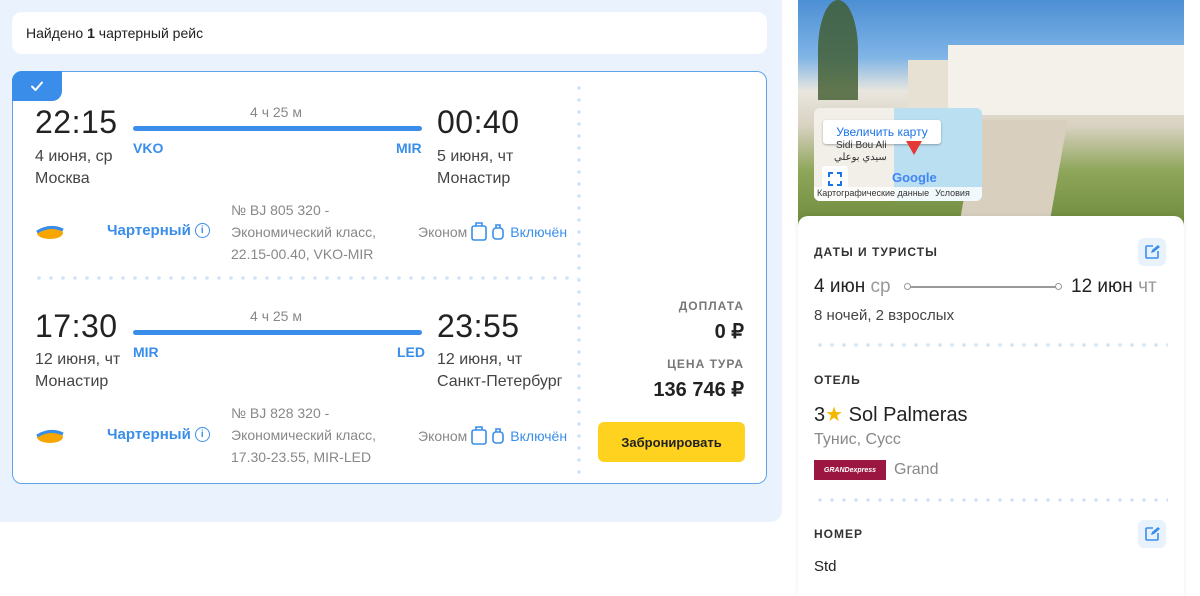 The image size is (1200, 596). Describe the element at coordinates (72, 381) in the screenshot. I see `departure-city: Монастир` at that location.